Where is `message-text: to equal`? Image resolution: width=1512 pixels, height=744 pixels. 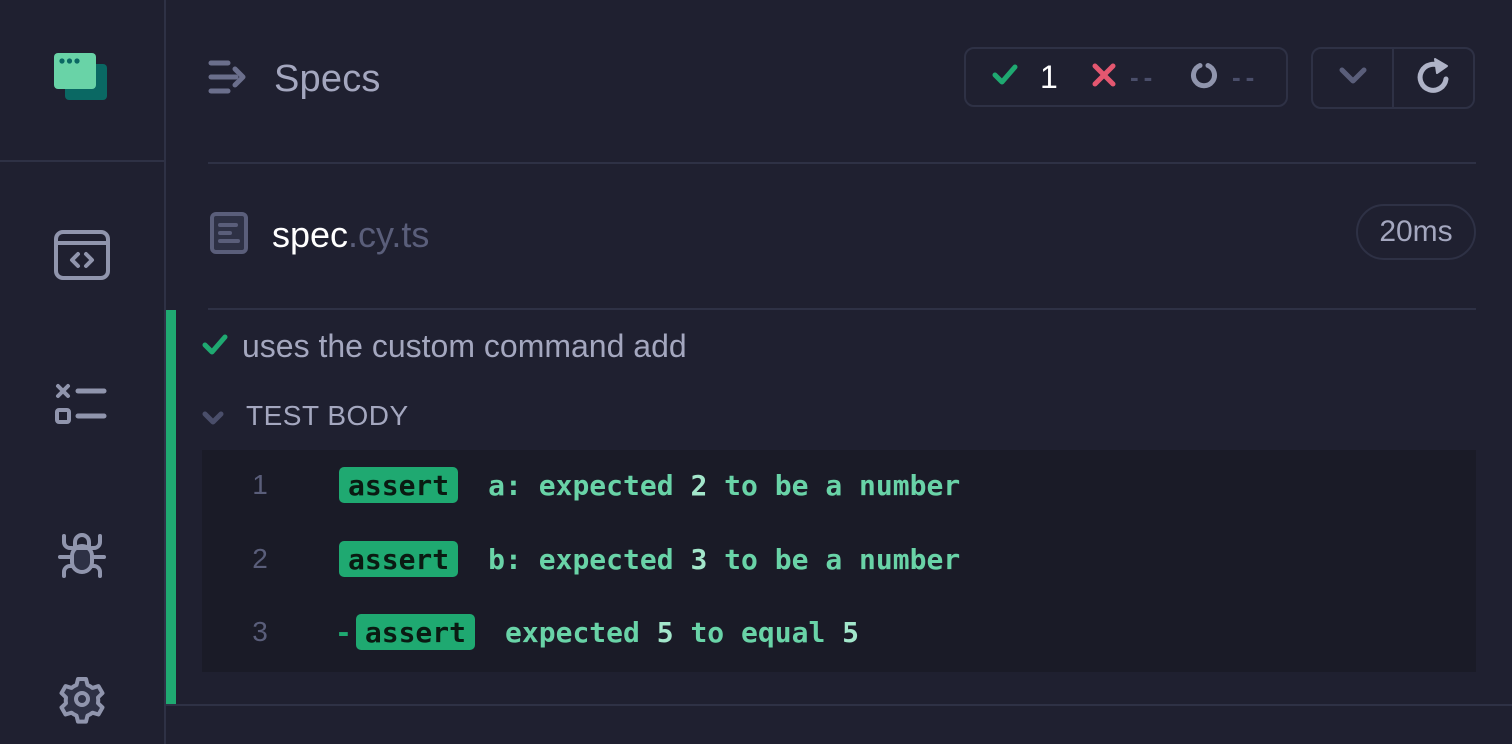 message-text: to equal is located at coordinates (758, 632).